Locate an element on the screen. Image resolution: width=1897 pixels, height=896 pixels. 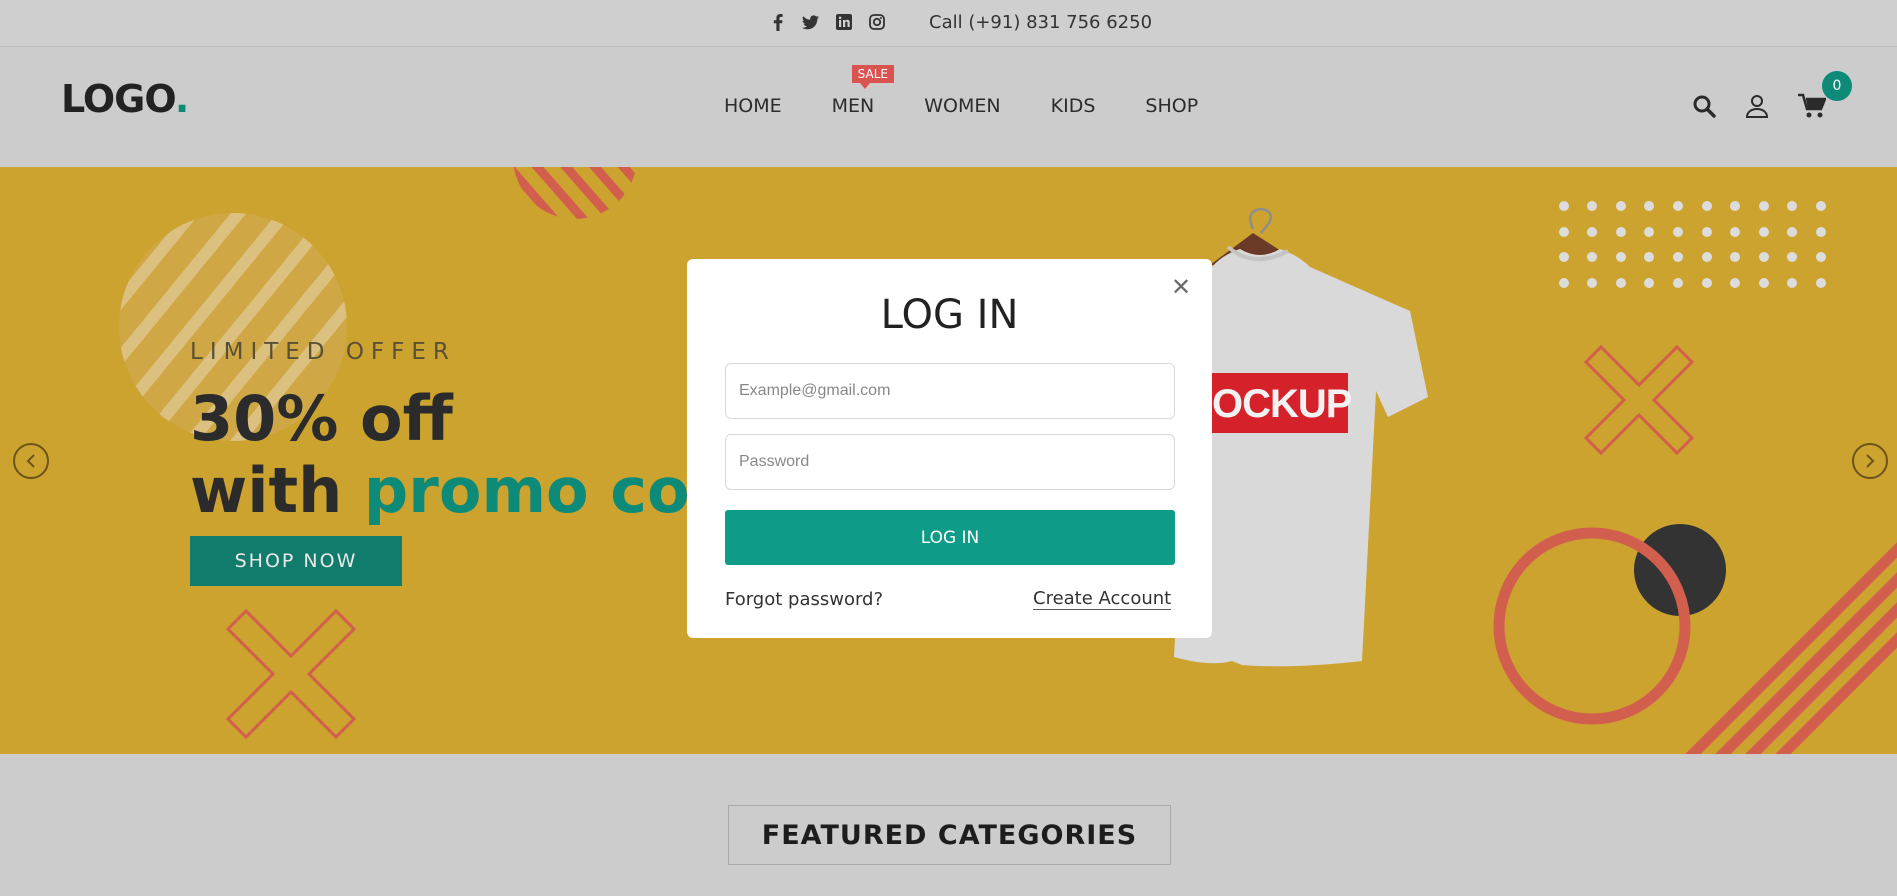
nav-item-men: SALE MEN is located at coordinates (862, 91).